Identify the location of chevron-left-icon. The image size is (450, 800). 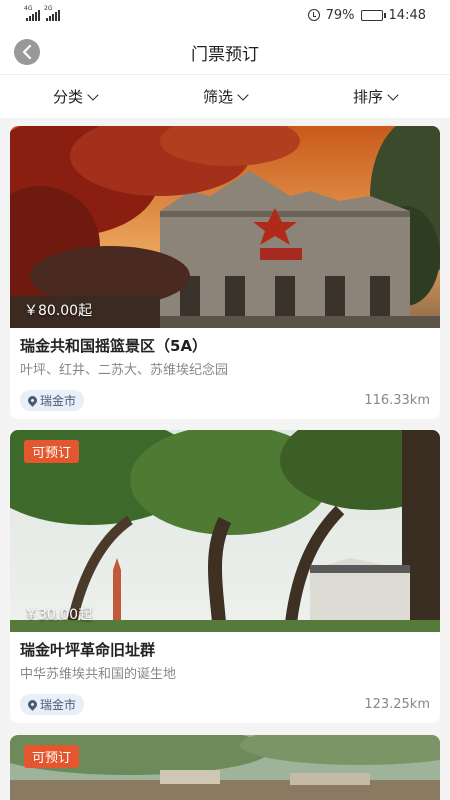
(27, 52).